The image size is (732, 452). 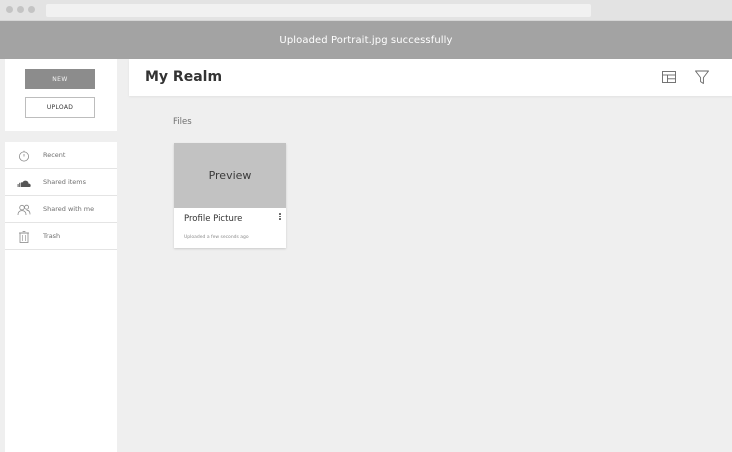 What do you see at coordinates (318, 10) in the screenshot?
I see `address-bar` at bounding box center [318, 10].